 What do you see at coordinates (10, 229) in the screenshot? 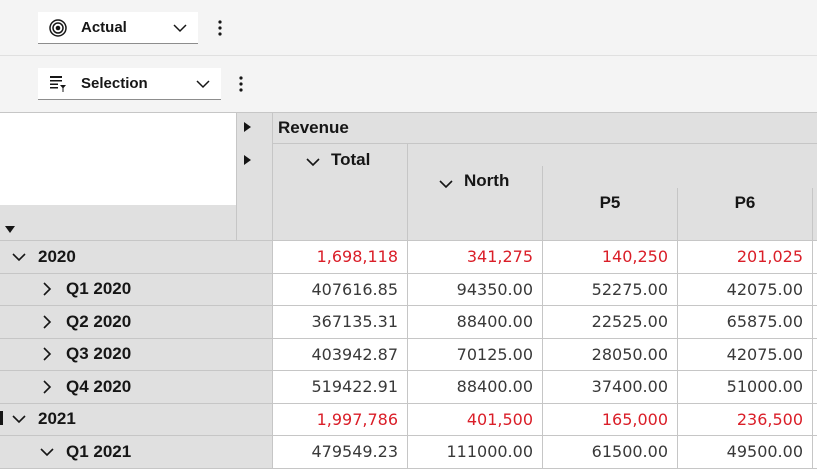
I see `collapse-triangle-icon` at bounding box center [10, 229].